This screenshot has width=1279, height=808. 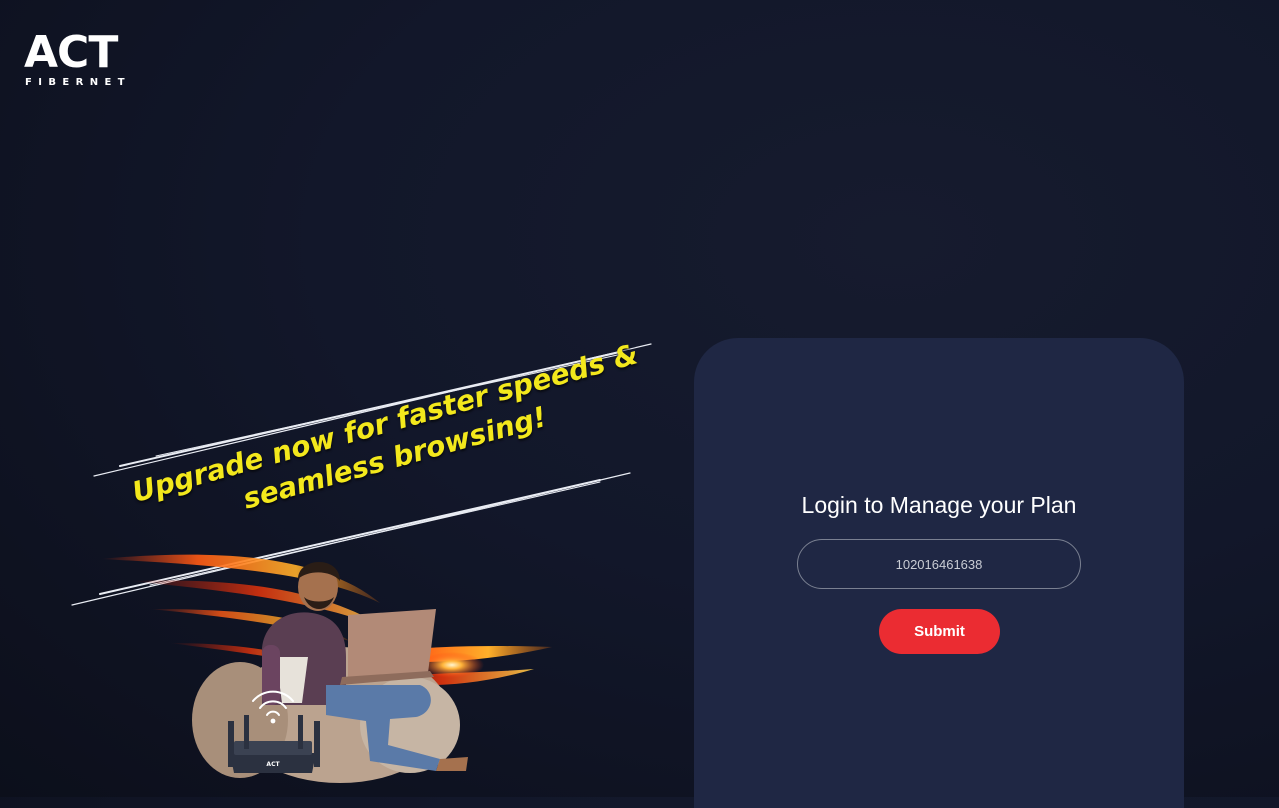 I want to click on logo-subtitle: FIBERNET, so click(x=78, y=82).